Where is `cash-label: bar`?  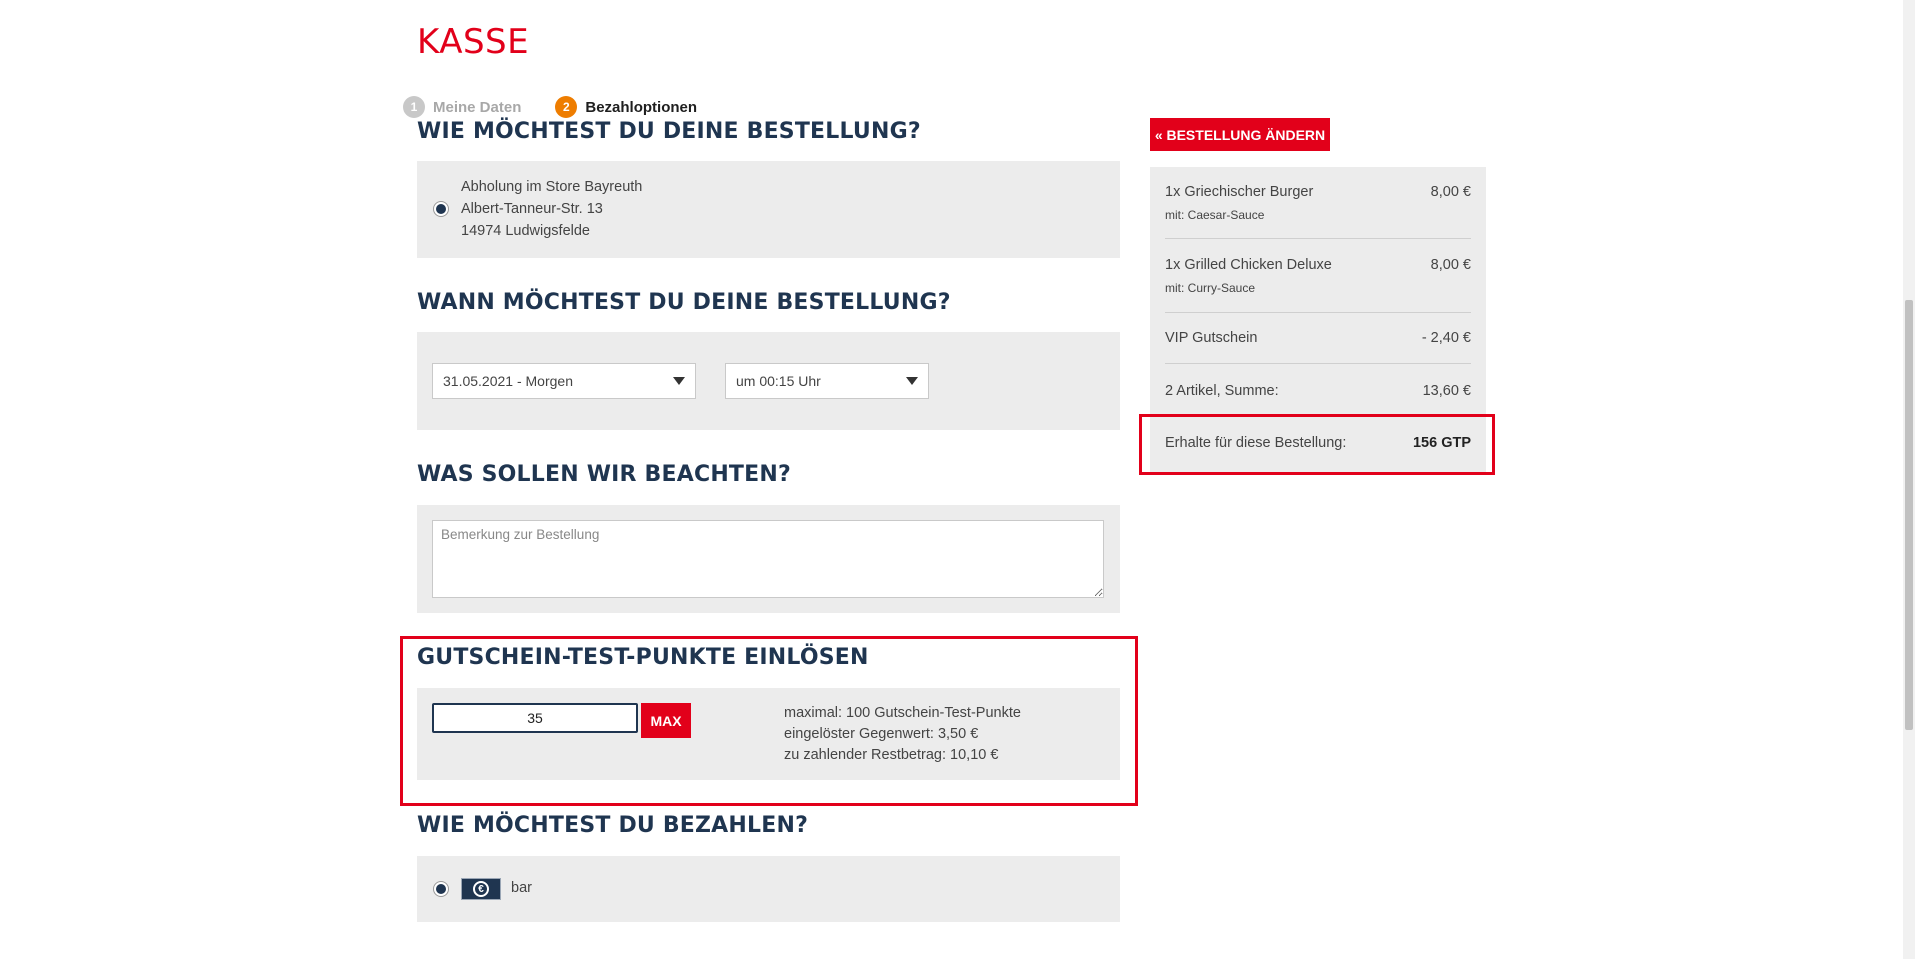 cash-label: bar is located at coordinates (521, 888).